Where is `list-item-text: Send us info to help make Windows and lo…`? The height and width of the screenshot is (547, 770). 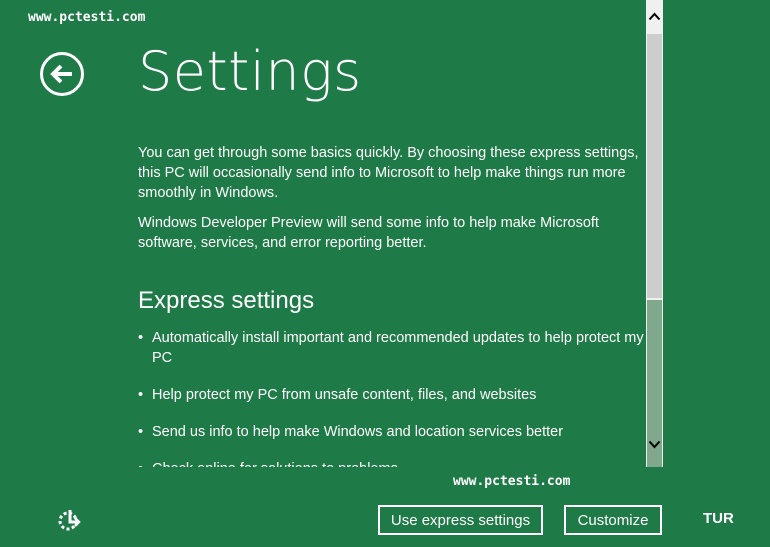 list-item-text: Send us info to help make Windows and lo… is located at coordinates (358, 432).